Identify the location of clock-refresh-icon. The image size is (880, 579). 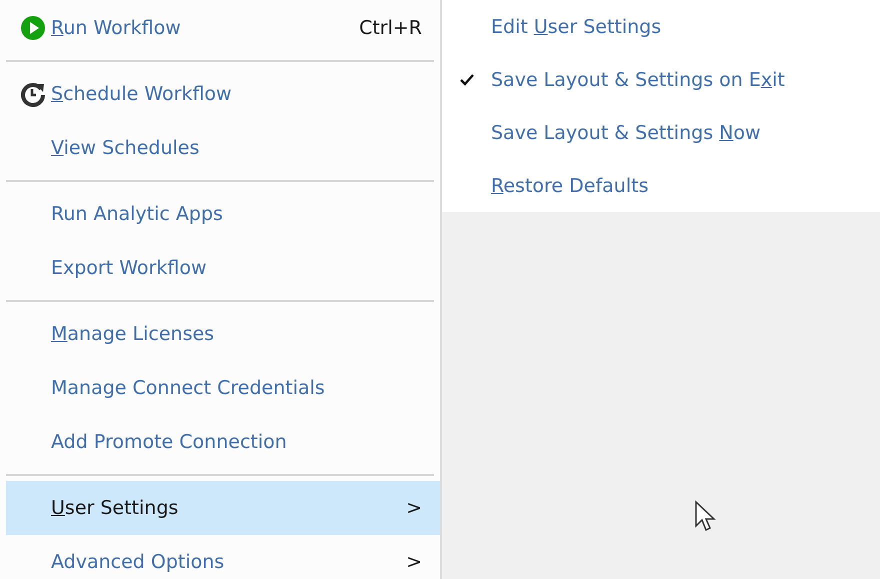
(33, 94).